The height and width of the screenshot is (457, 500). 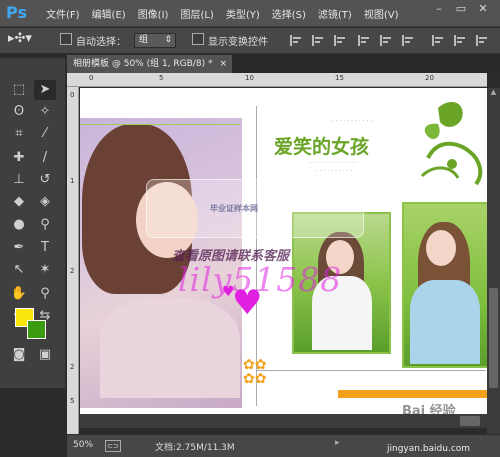 What do you see at coordinates (45, 134) in the screenshot?
I see `eyedropper-tool-icon: ⁄` at bounding box center [45, 134].